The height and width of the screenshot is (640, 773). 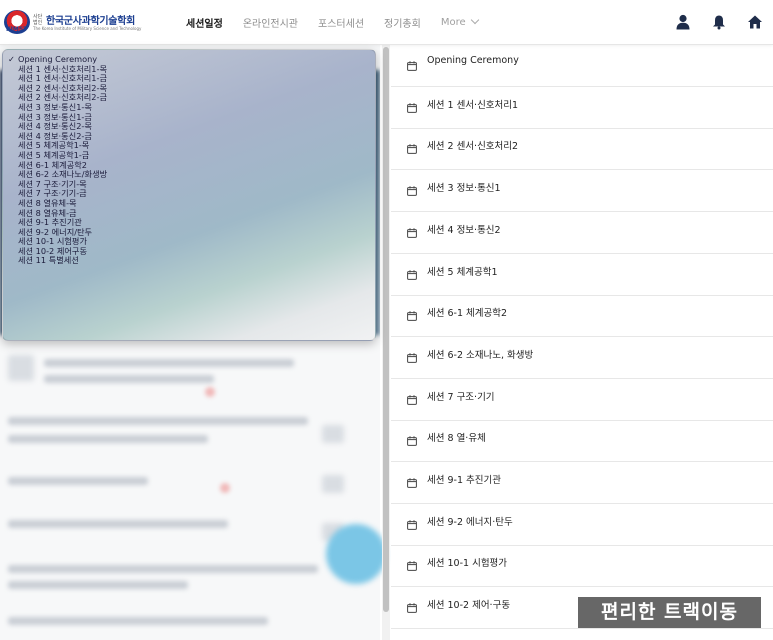 I want to click on dropdown-option-label: 세션 9-1 추진기관, so click(x=50, y=222).